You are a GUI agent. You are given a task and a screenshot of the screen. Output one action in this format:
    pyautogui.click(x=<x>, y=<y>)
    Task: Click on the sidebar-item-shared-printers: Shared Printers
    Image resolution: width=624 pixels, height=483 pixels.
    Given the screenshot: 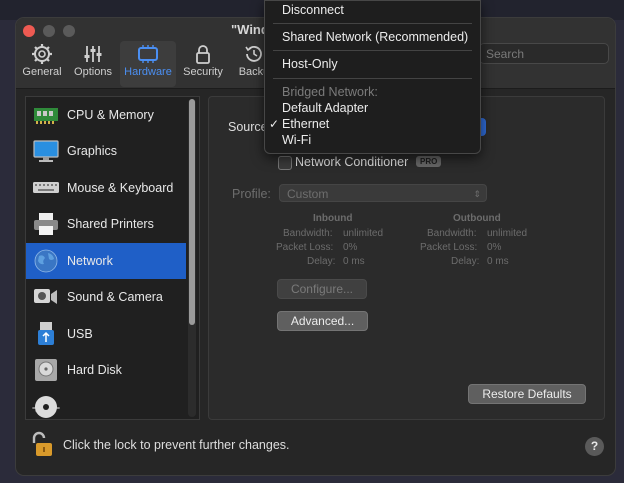 What is the action you would take?
    pyautogui.click(x=106, y=224)
    